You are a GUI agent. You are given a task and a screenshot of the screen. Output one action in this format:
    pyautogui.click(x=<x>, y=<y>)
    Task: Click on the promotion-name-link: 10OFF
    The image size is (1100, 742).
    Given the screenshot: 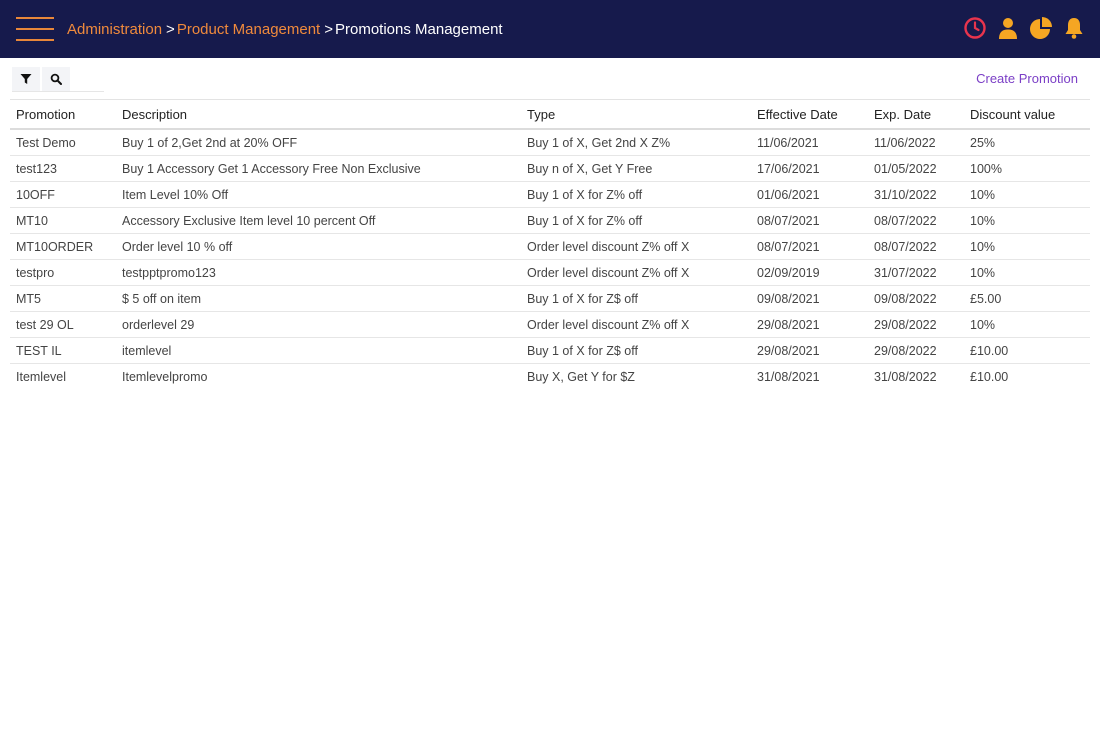 What is the action you would take?
    pyautogui.click(x=63, y=194)
    